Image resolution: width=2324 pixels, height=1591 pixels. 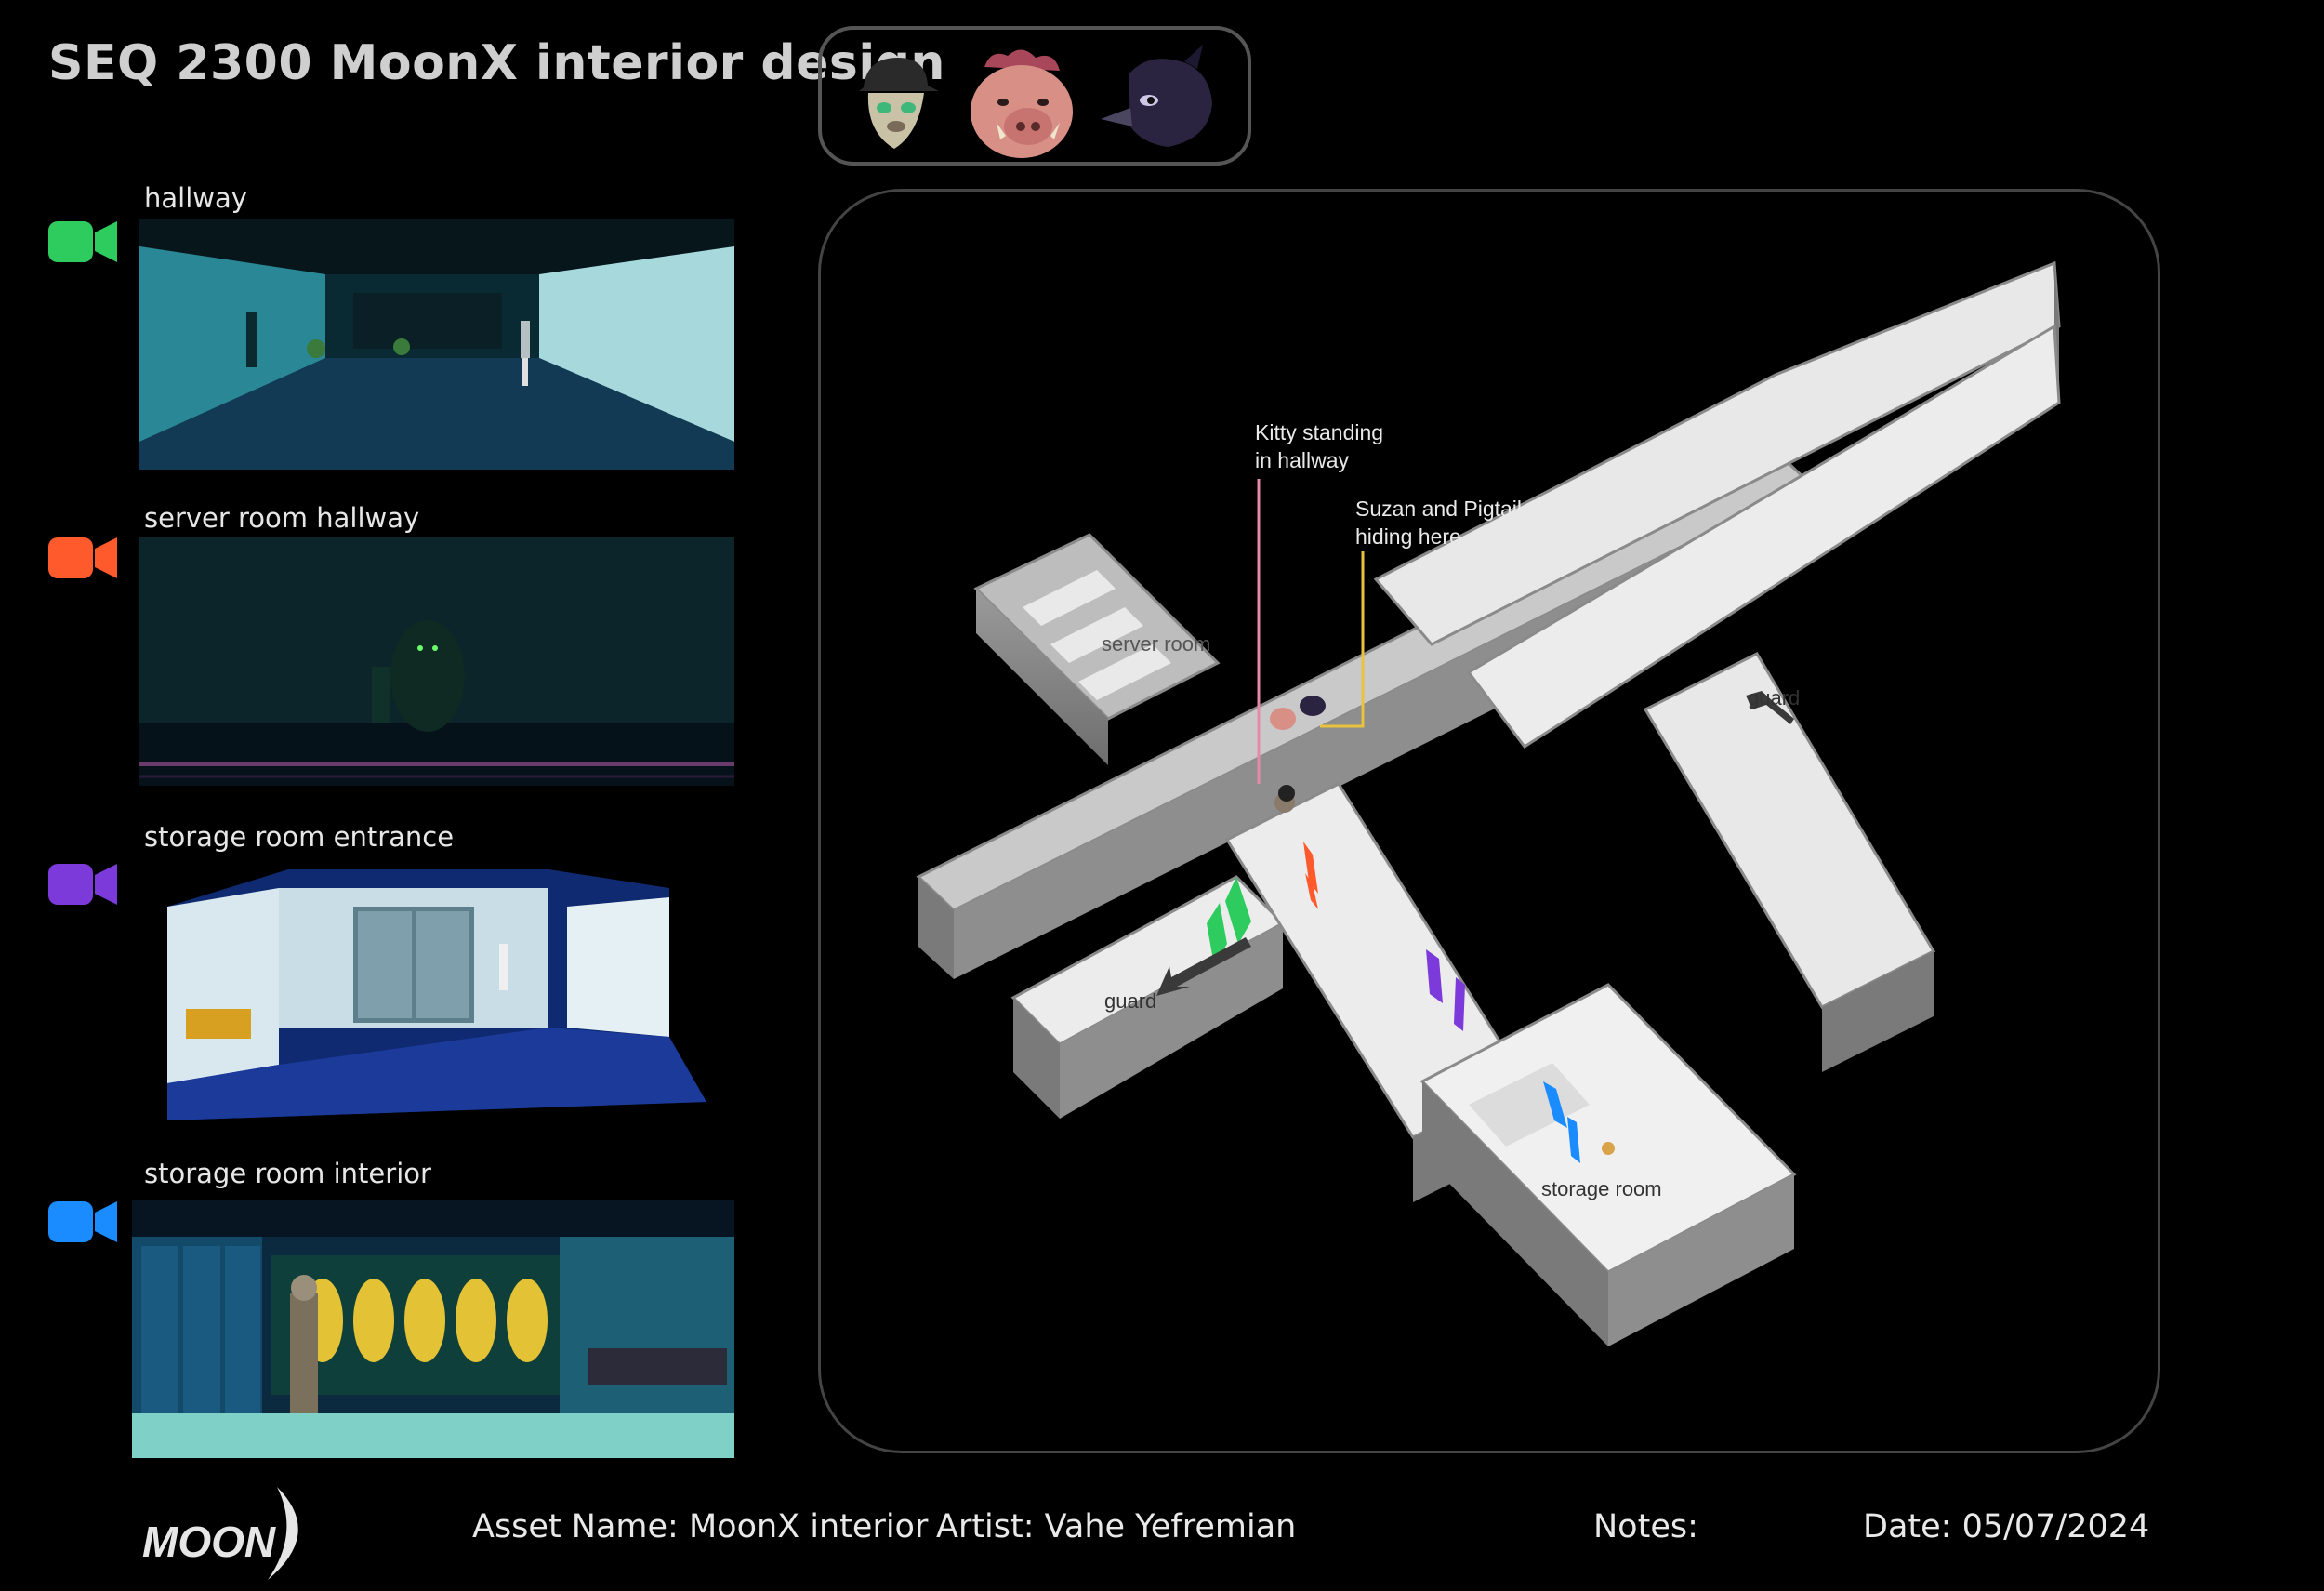 I want to click on notes-label: Notes:, so click(x=1645, y=1526).